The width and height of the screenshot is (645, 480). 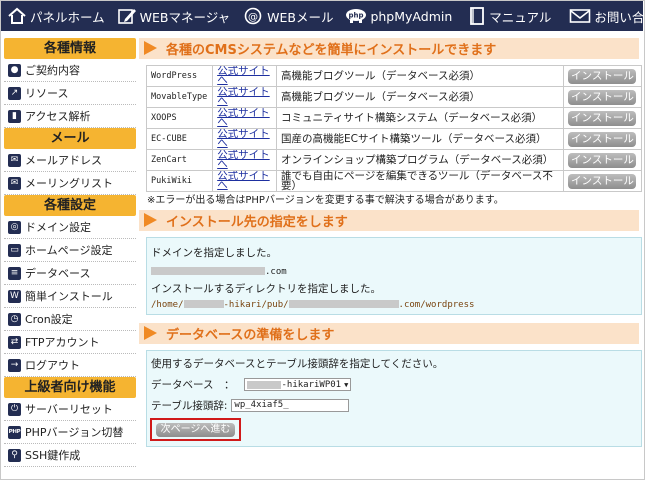 I want to click on sidebar-item-homepage: ▭ ホームページ設定, so click(x=70, y=250).